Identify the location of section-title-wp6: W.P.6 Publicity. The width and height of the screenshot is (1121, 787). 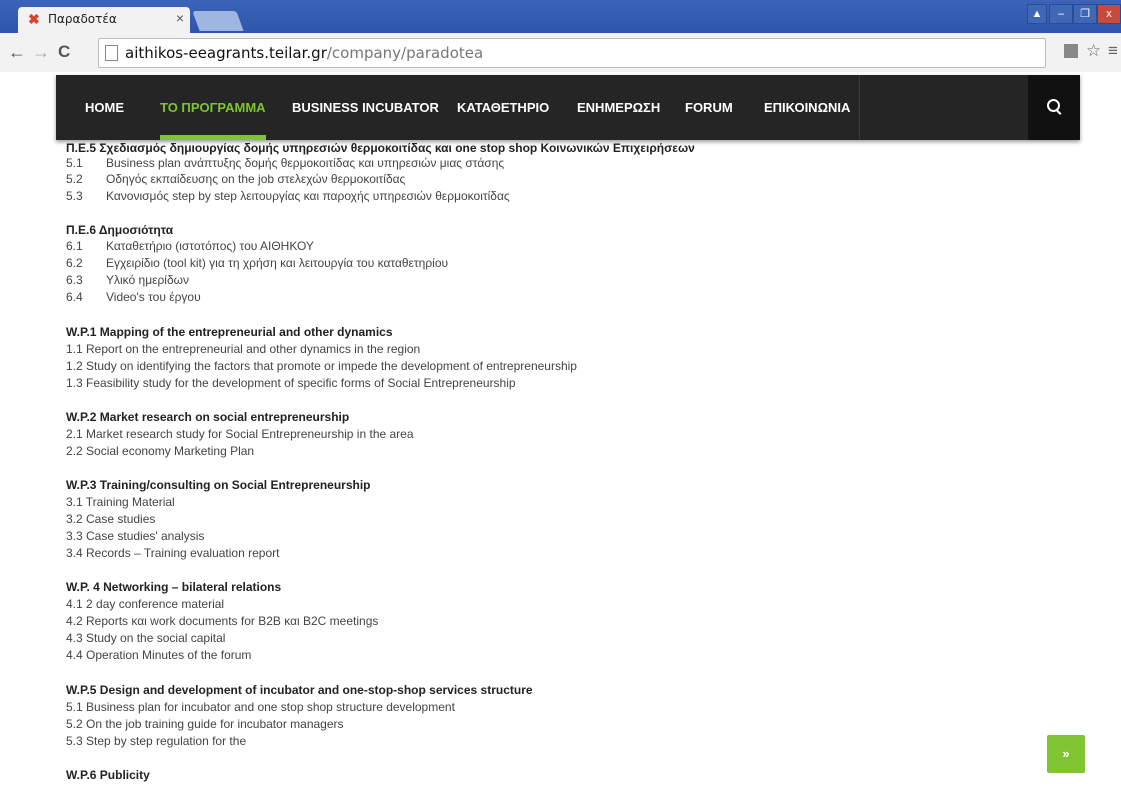
(108, 775).